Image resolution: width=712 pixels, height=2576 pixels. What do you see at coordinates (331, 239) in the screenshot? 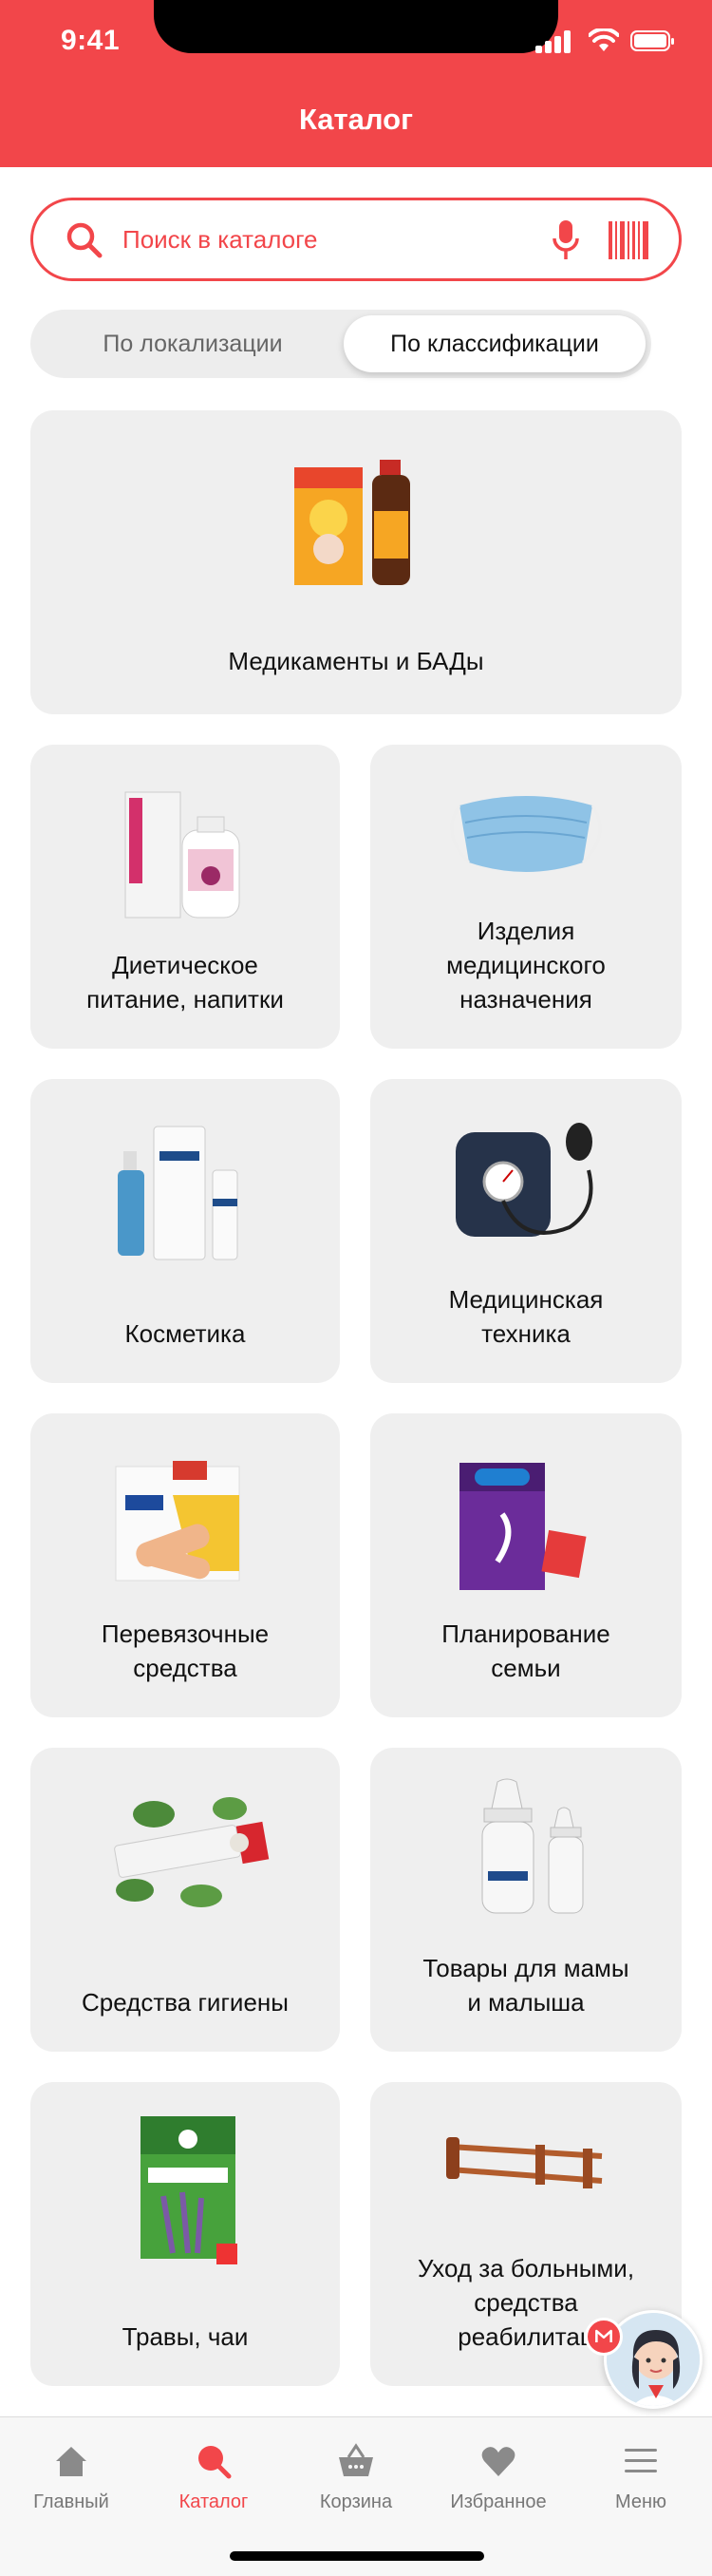
I see `search-input` at bounding box center [331, 239].